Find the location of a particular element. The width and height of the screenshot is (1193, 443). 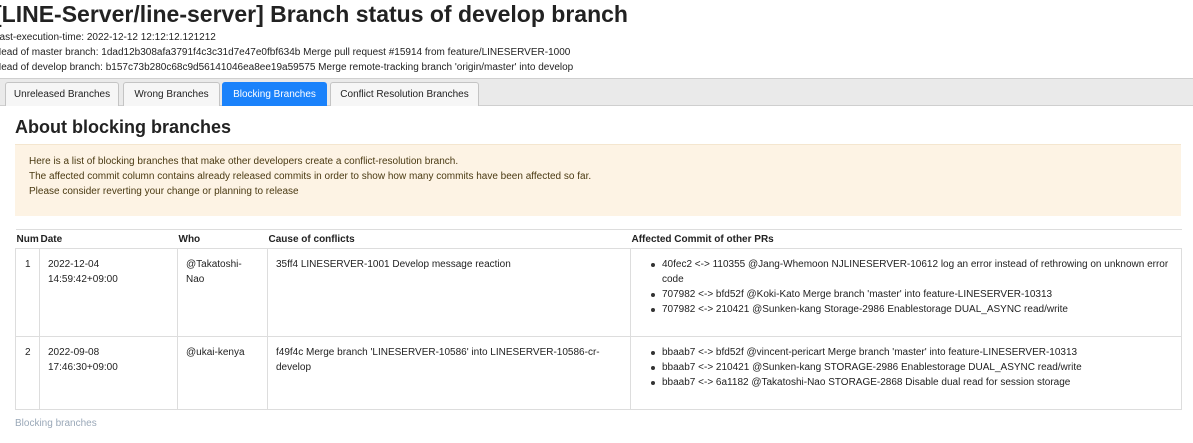

column-header-affected-commit: Affected Commit of other PRs is located at coordinates (906, 239).